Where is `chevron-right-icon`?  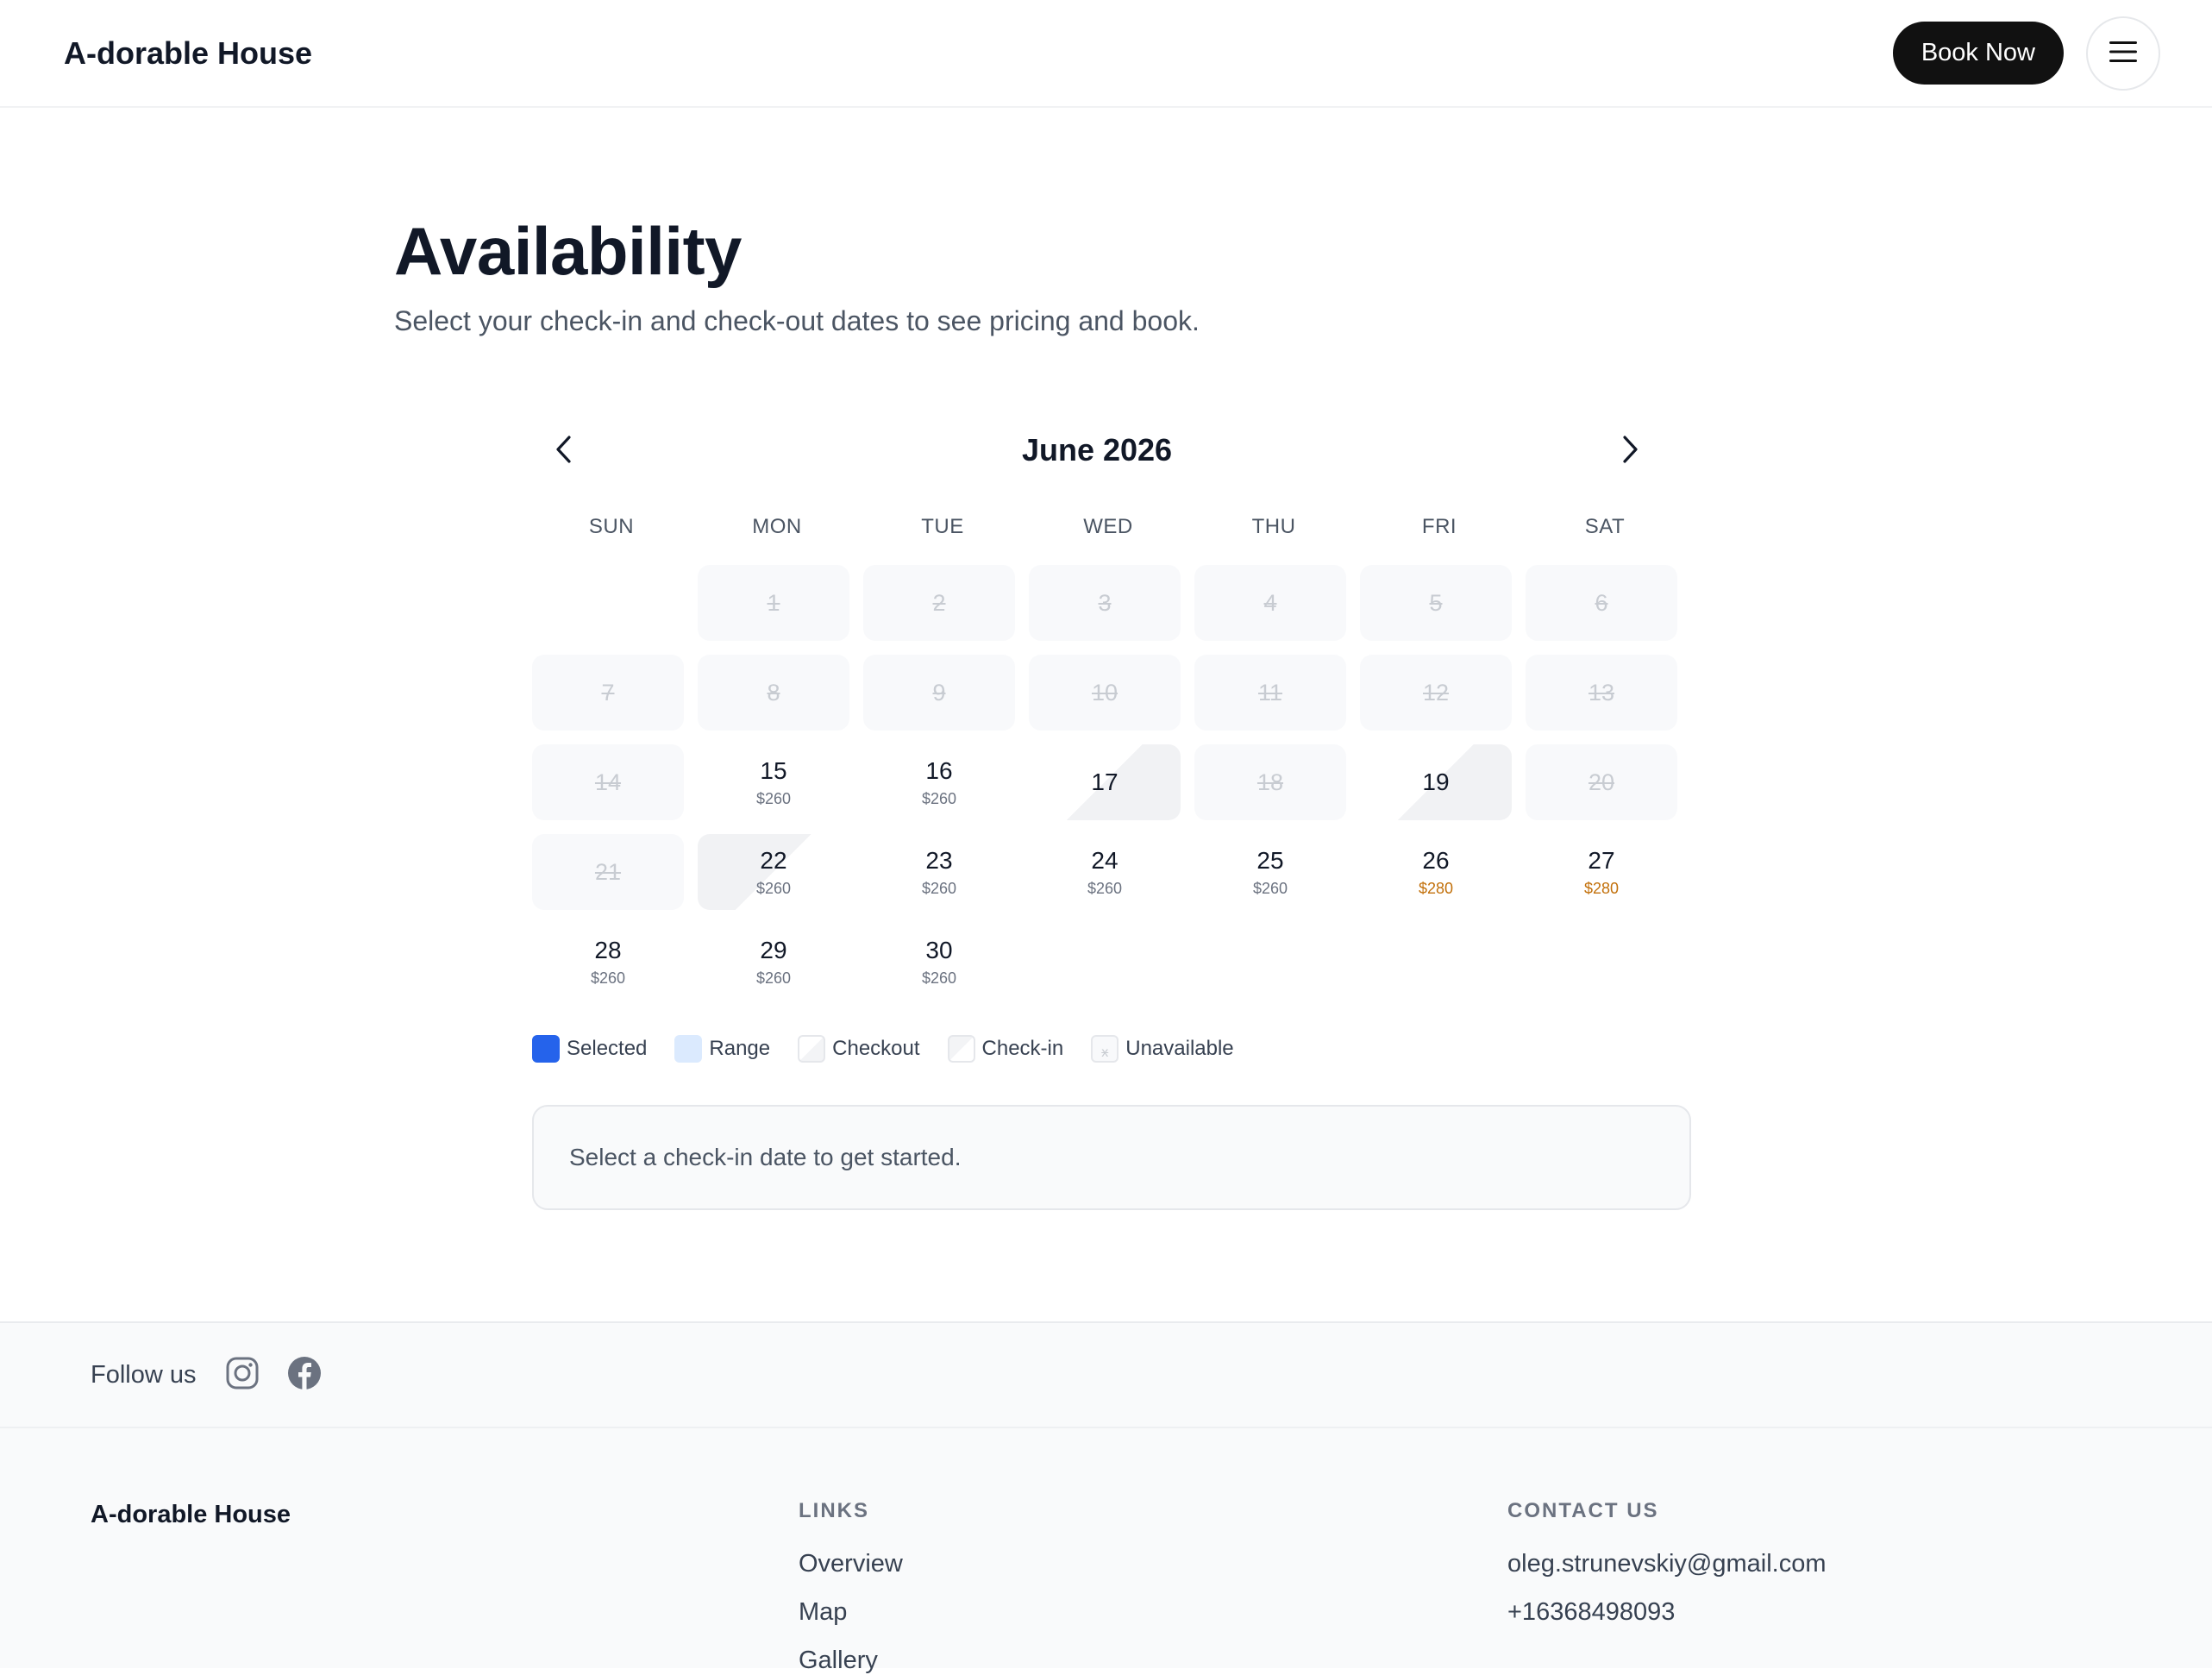 chevron-right-icon is located at coordinates (1629, 451).